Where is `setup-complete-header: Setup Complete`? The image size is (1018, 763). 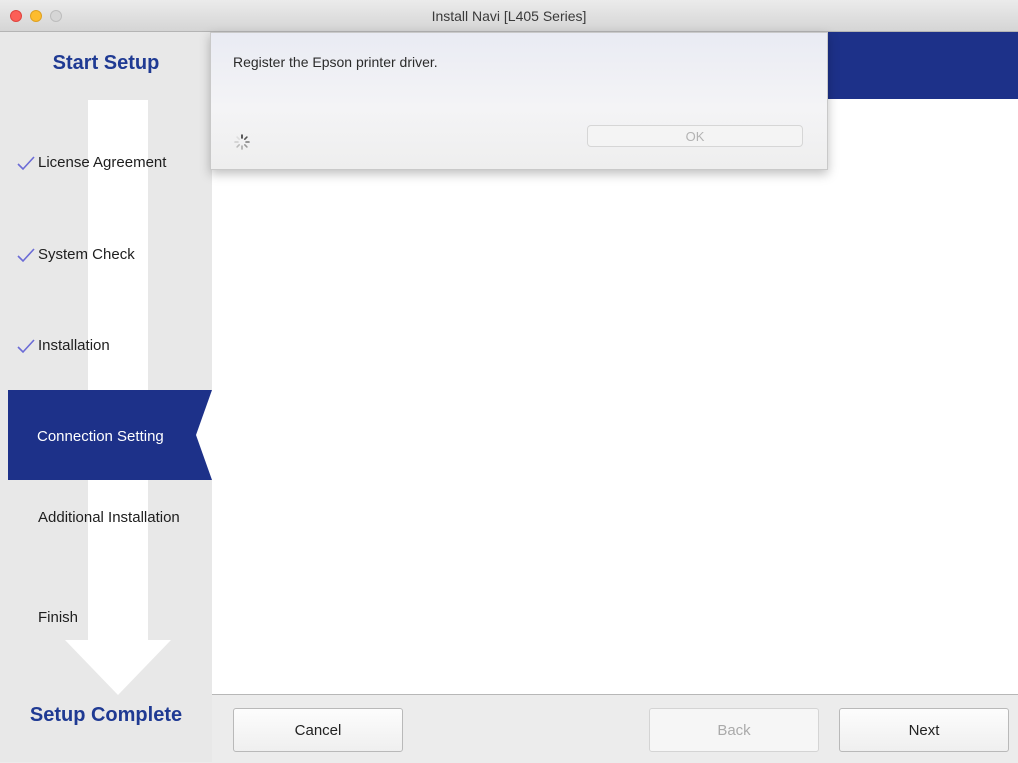
setup-complete-header: Setup Complete is located at coordinates (106, 715).